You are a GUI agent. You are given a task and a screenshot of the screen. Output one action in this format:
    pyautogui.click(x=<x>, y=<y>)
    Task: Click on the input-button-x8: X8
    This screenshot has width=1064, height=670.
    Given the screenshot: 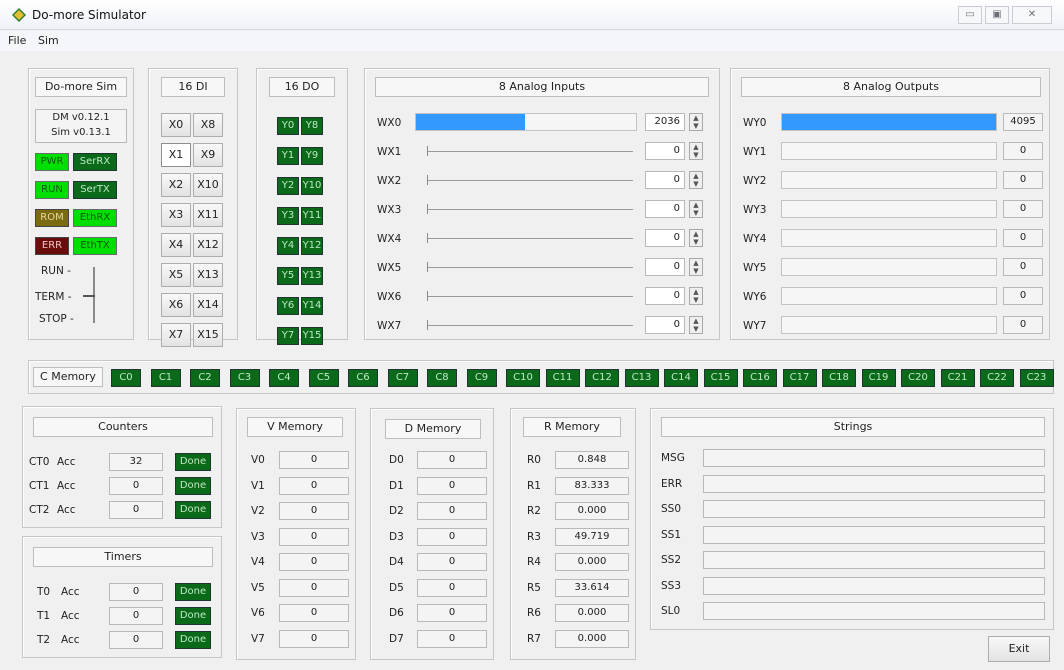 What is the action you would take?
    pyautogui.click(x=208, y=125)
    